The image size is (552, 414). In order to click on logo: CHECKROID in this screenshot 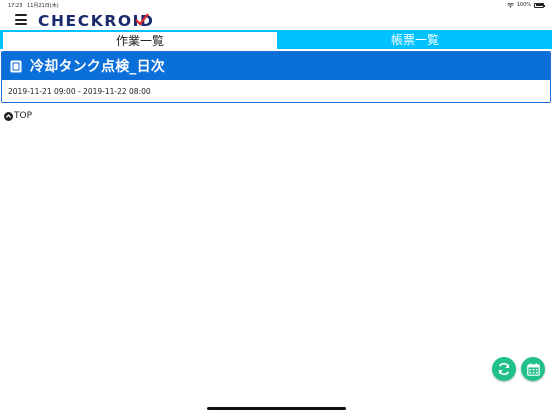, I will do `click(108, 20)`.